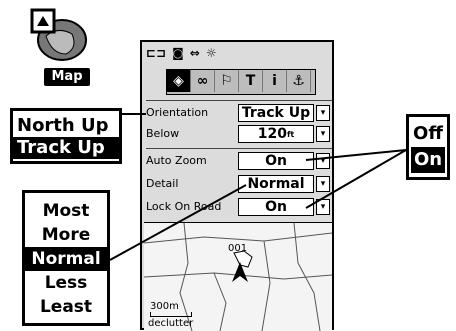  What do you see at coordinates (67, 77) in the screenshot?
I see `map-app-label: Map` at bounding box center [67, 77].